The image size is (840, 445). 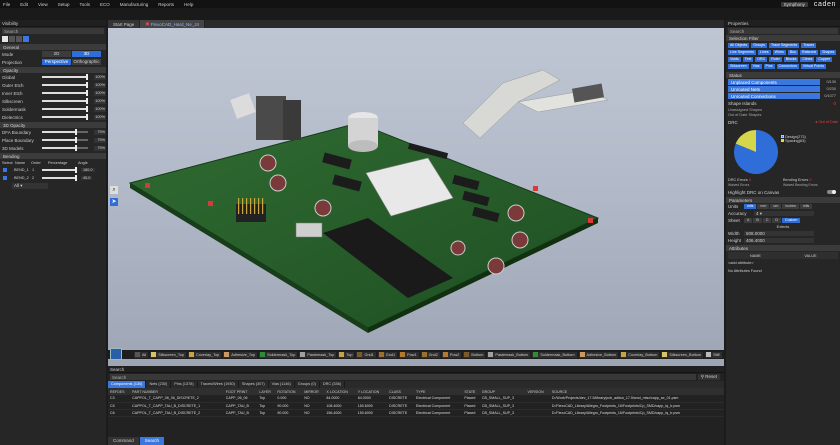 I want to click on layer-toggle: Adhesive_Top, so click(x=240, y=354).